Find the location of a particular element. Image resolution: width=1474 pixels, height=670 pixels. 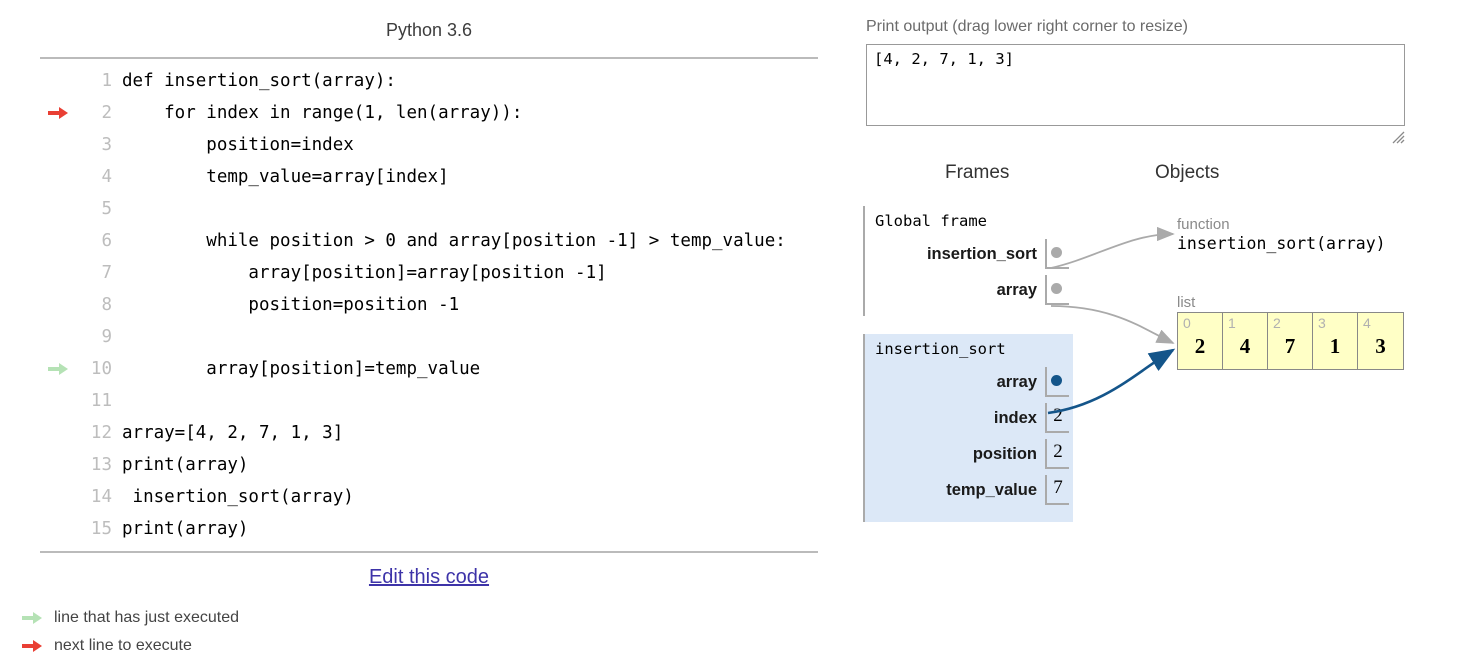

code-line-text: temp_value=array[index] is located at coordinates (285, 177).